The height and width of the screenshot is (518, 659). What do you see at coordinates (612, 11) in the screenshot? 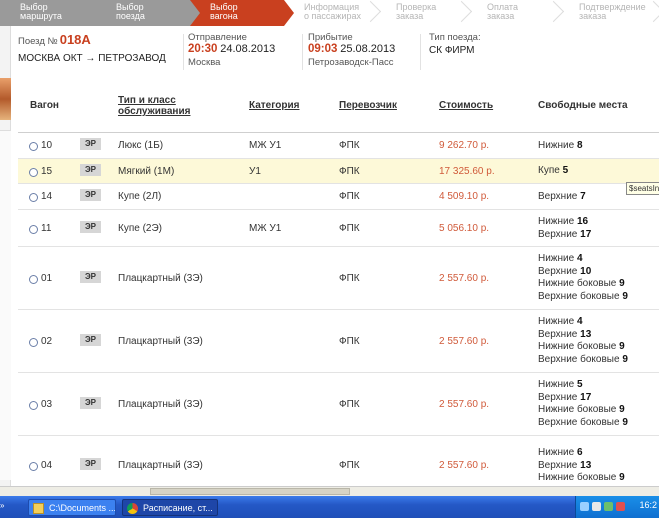
I see `step-label: Подтверждение заказа` at bounding box center [612, 11].